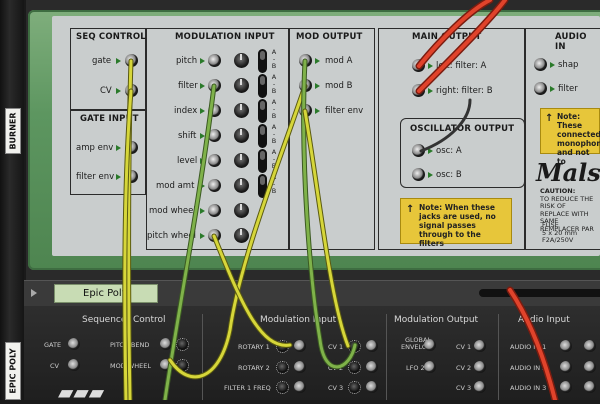 This screenshot has width=600, height=404. I want to click on ep-filter-freq-label: FILTER 1 FREQ, so click(247, 388).